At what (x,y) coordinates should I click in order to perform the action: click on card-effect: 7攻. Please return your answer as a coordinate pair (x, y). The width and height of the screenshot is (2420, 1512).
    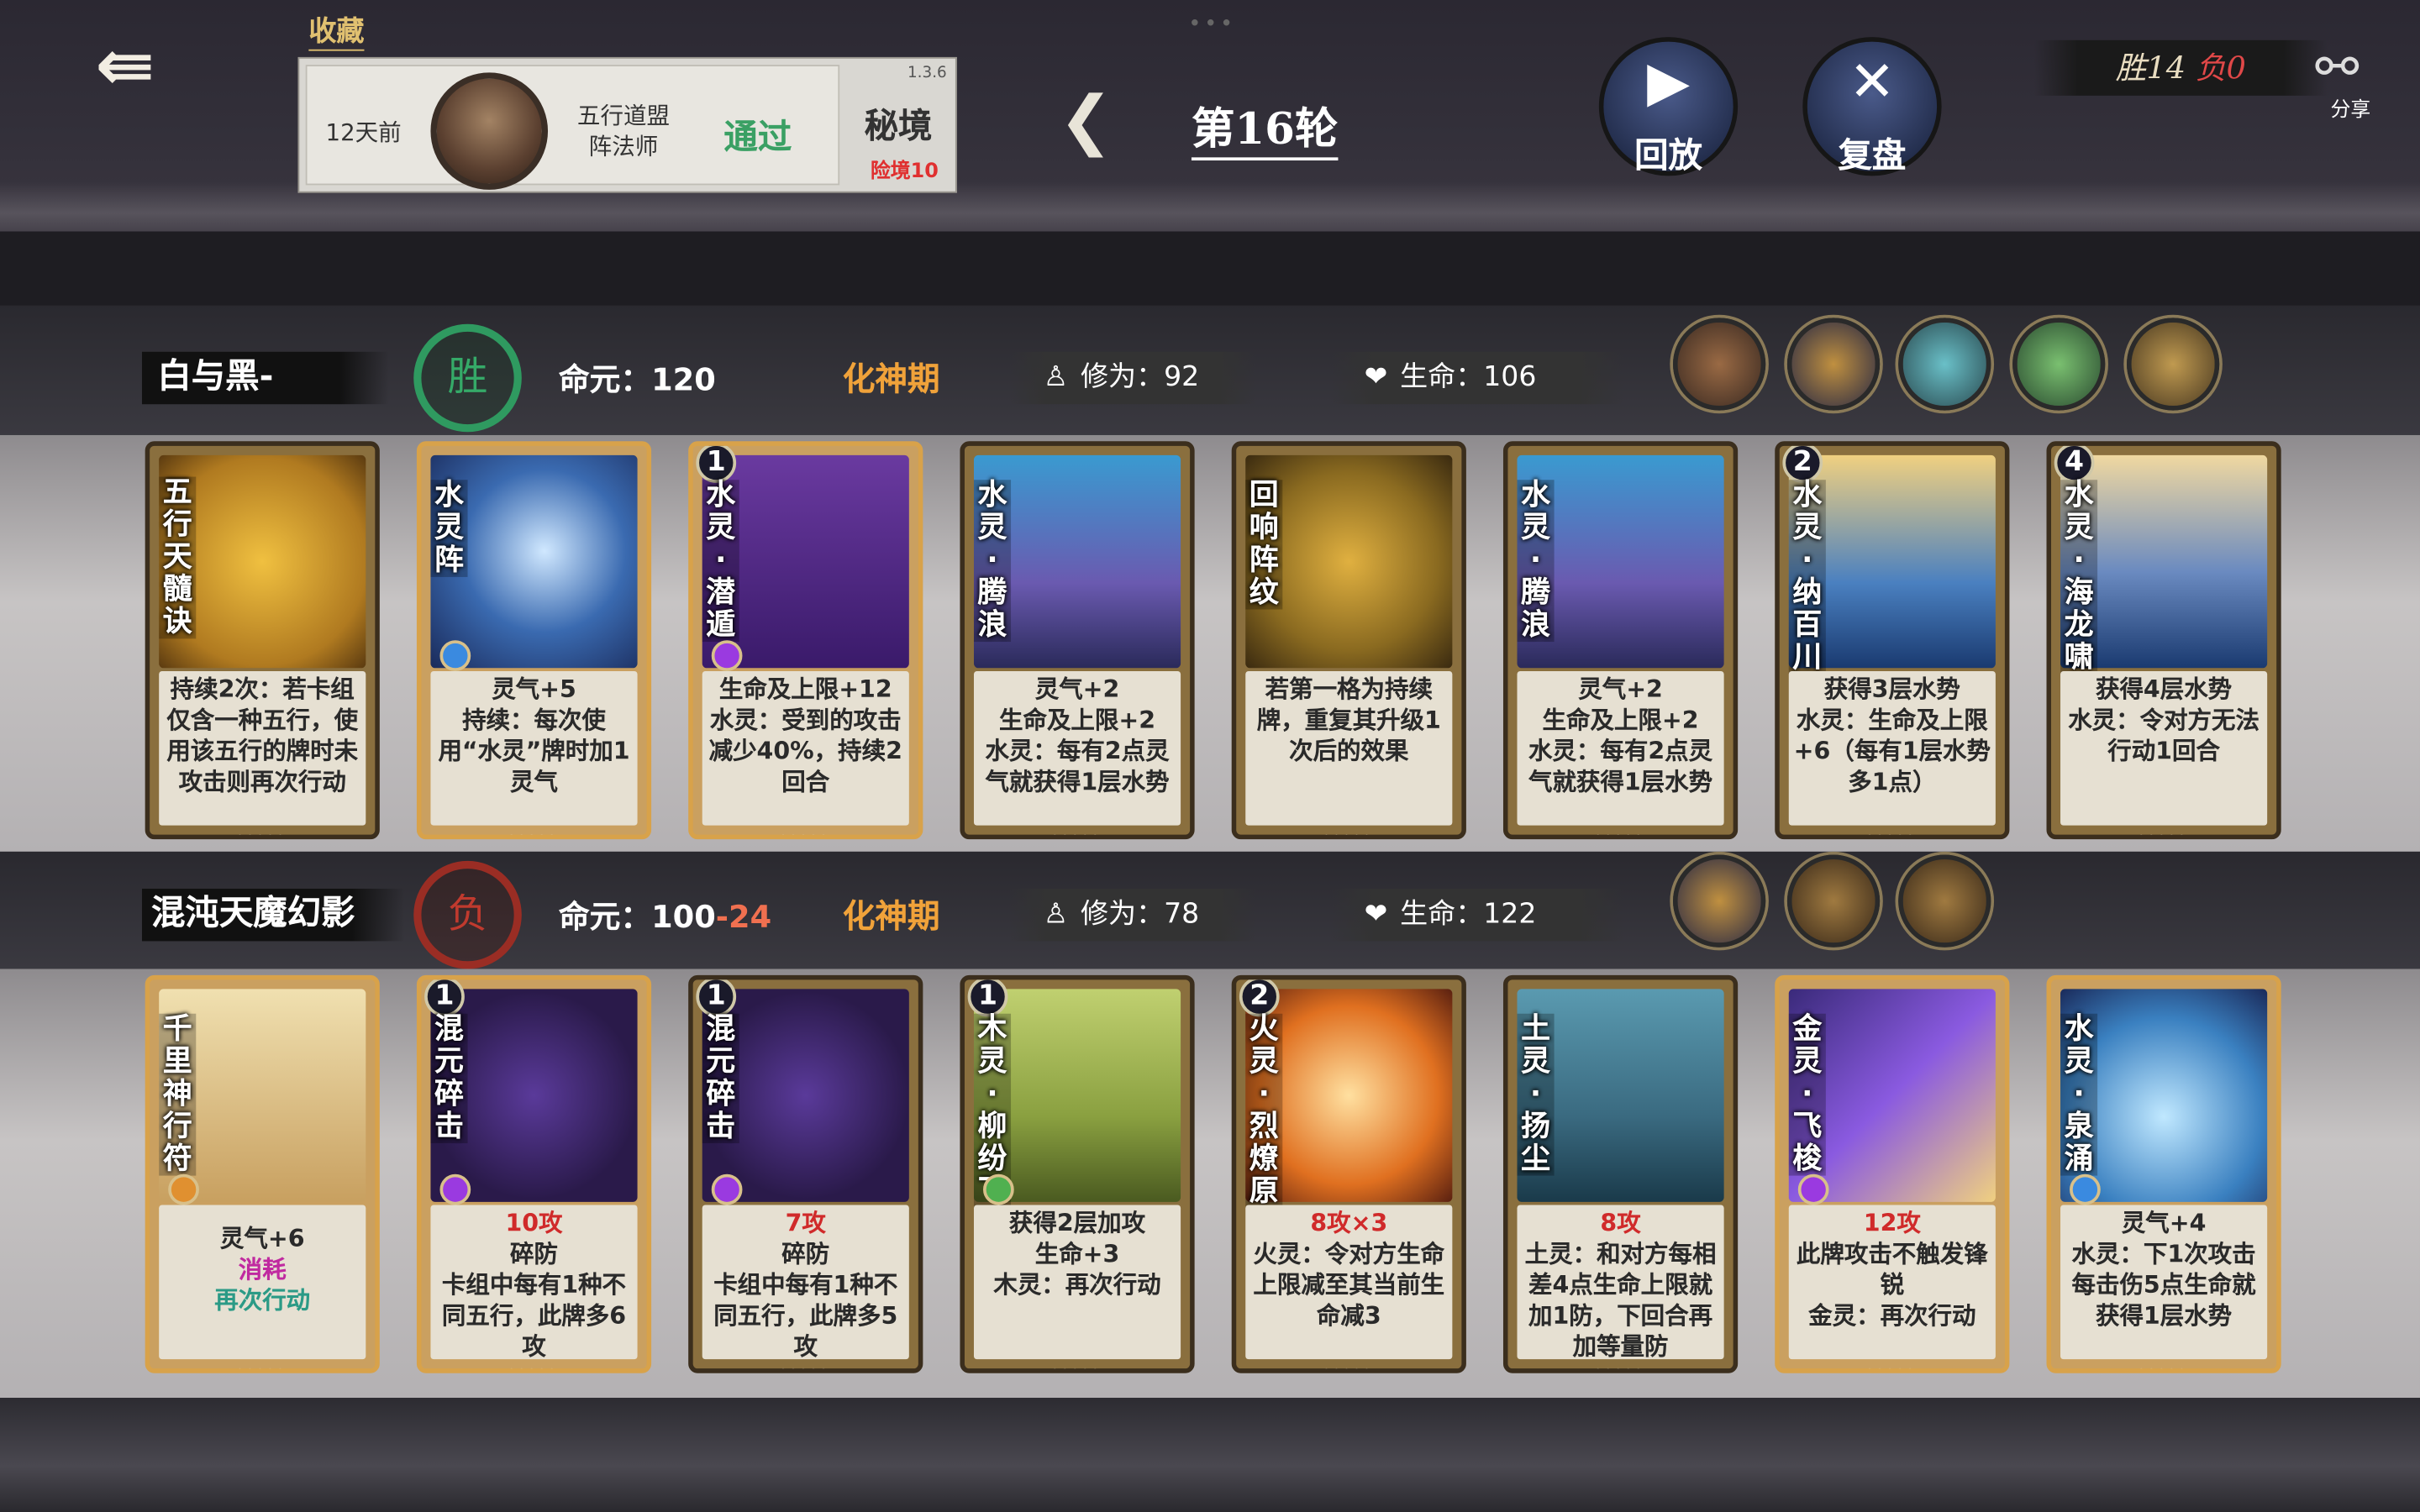
    Looking at the image, I should click on (805, 1223).